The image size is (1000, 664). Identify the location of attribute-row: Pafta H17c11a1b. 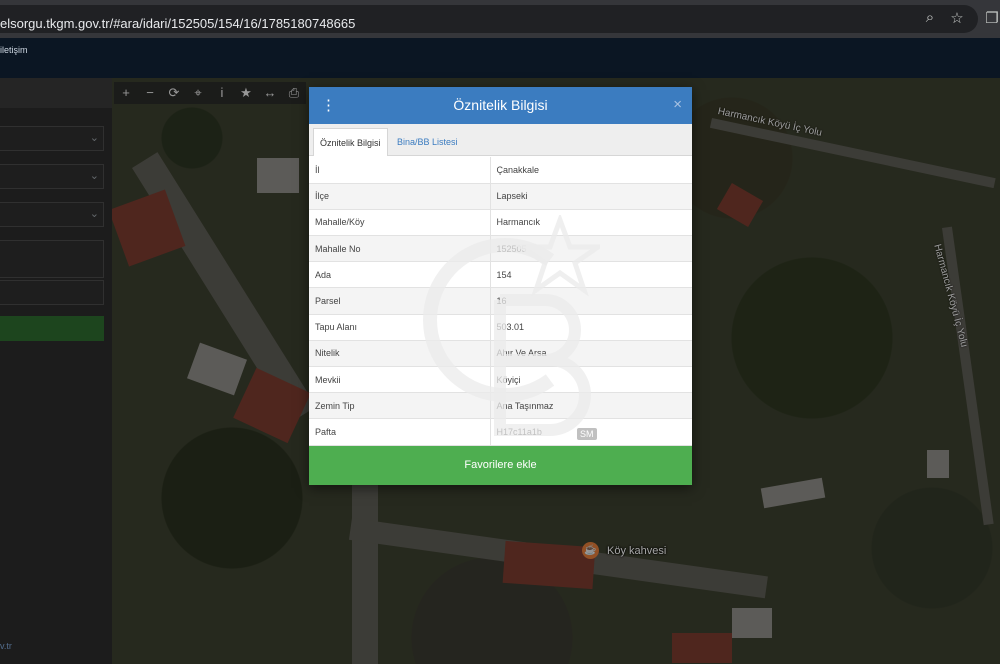
(500, 432).